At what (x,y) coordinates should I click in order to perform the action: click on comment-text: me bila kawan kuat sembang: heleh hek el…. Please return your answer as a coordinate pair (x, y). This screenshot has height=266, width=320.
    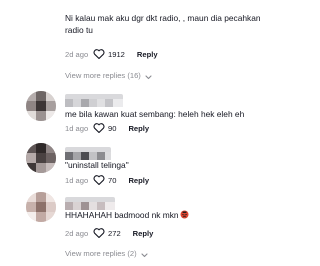
    Looking at the image, I should click on (155, 114).